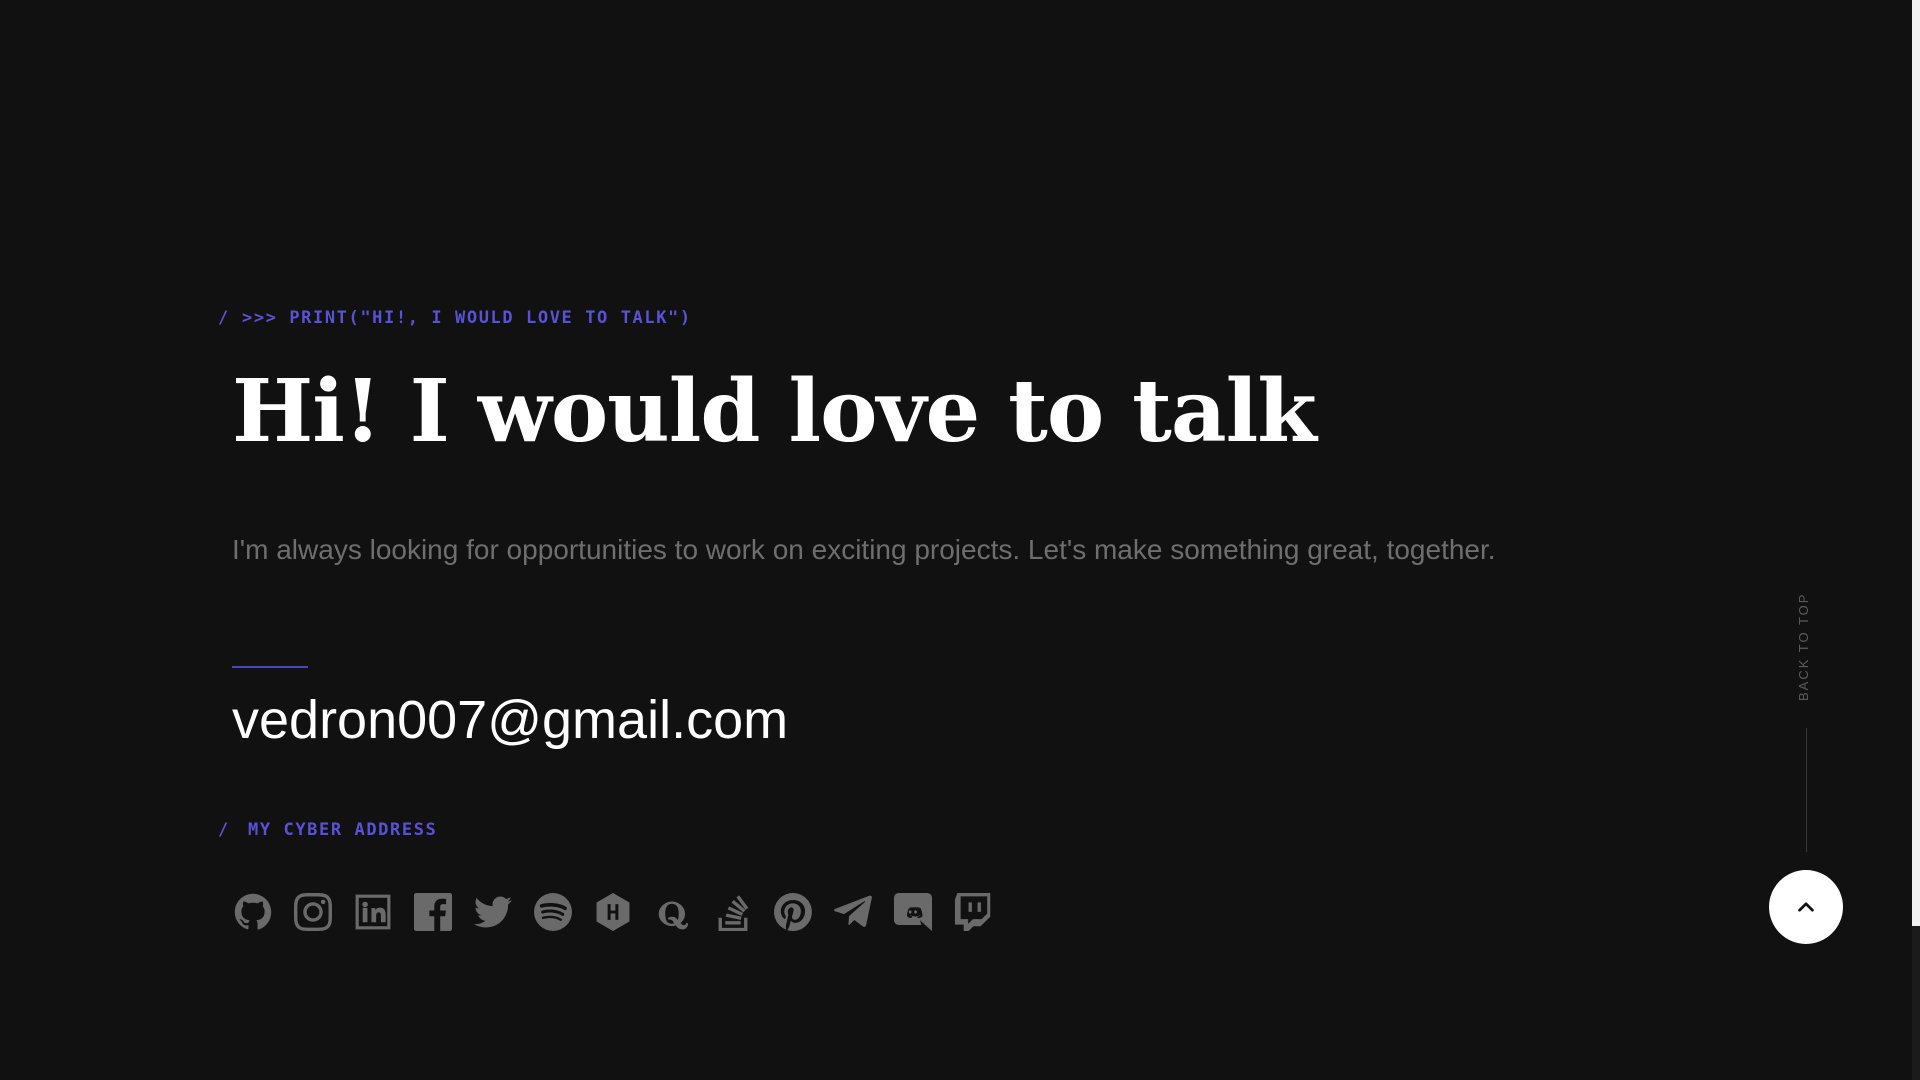 The image size is (1920, 1080). Describe the element at coordinates (224, 318) in the screenshot. I see `eyebrow-slash: /` at that location.